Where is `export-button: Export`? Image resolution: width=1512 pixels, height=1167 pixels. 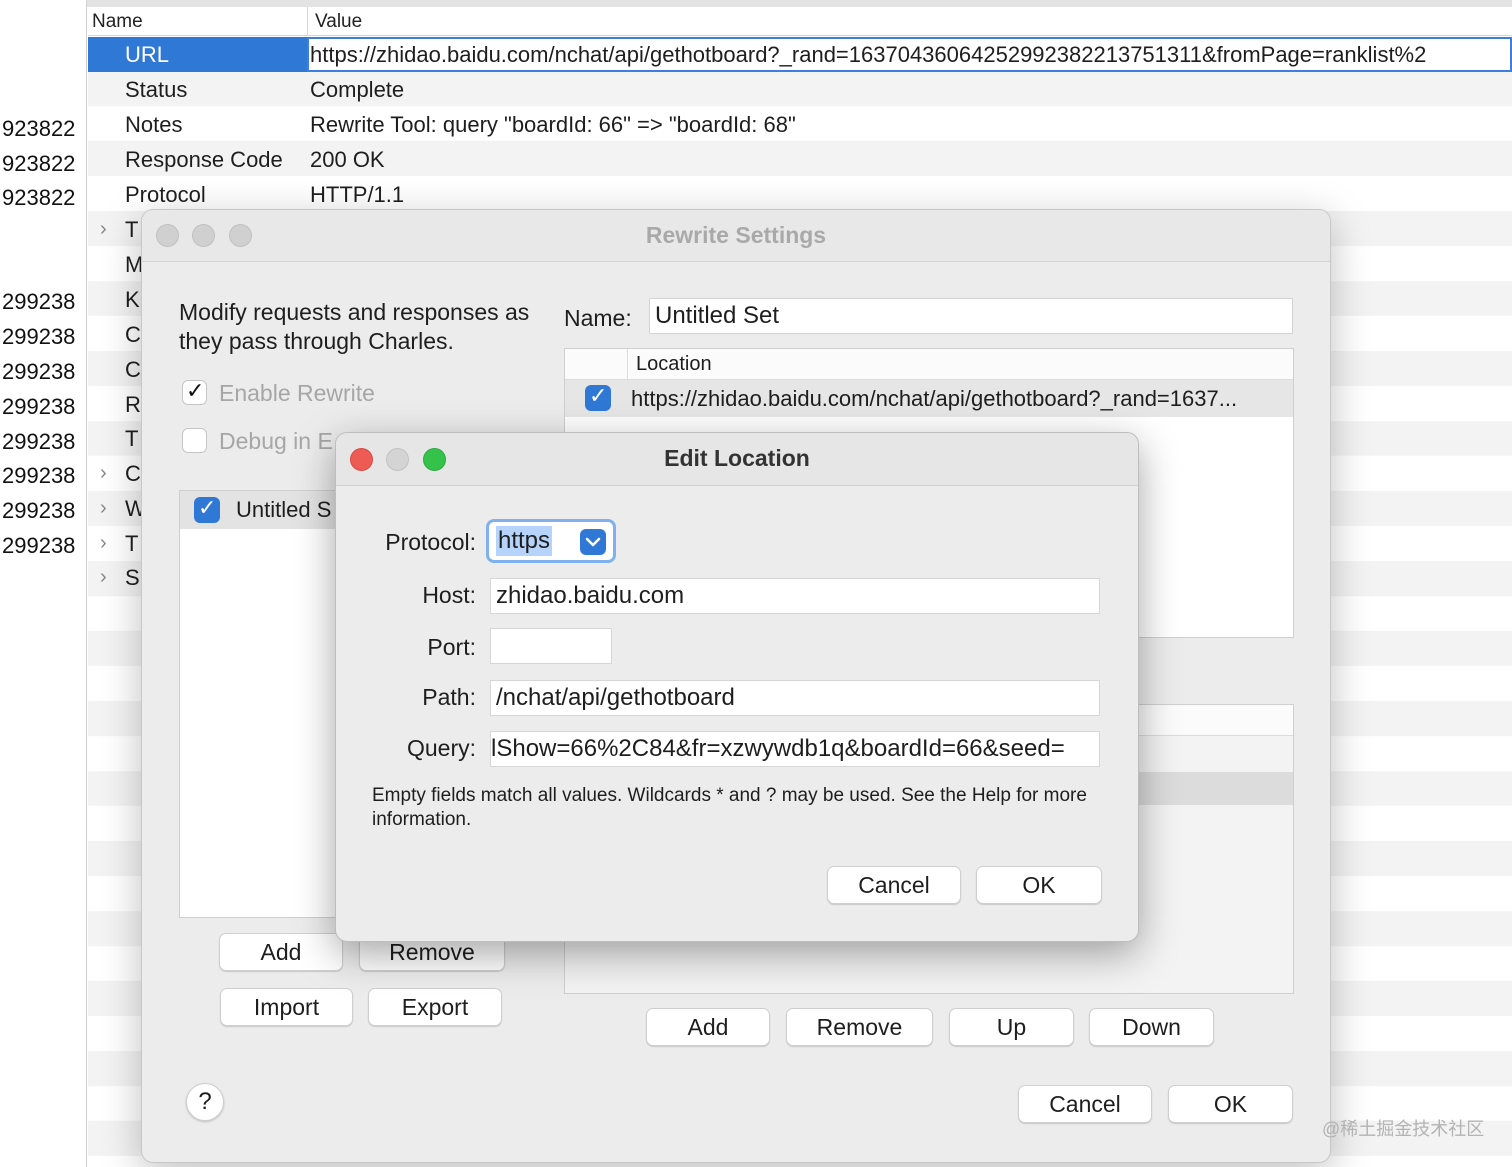
export-button: Export is located at coordinates (435, 1007).